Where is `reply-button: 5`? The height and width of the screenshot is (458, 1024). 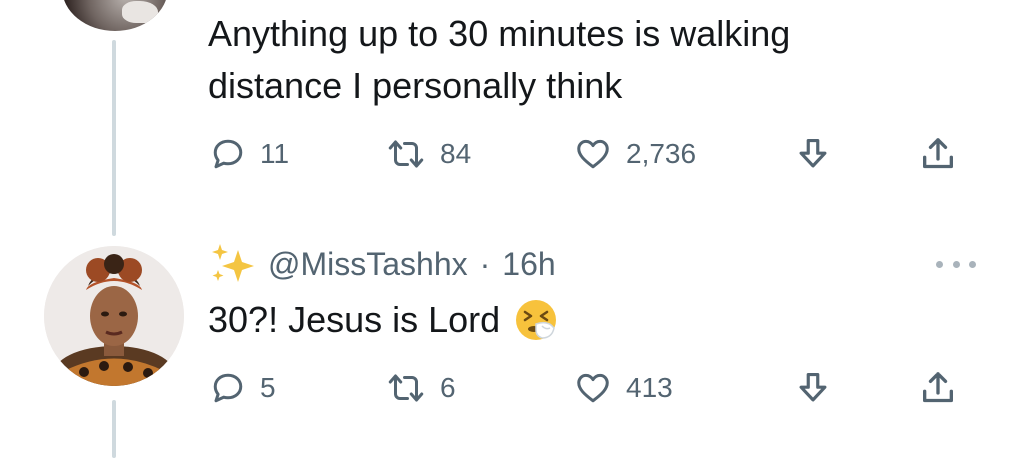
reply-button: 5 is located at coordinates (243, 388).